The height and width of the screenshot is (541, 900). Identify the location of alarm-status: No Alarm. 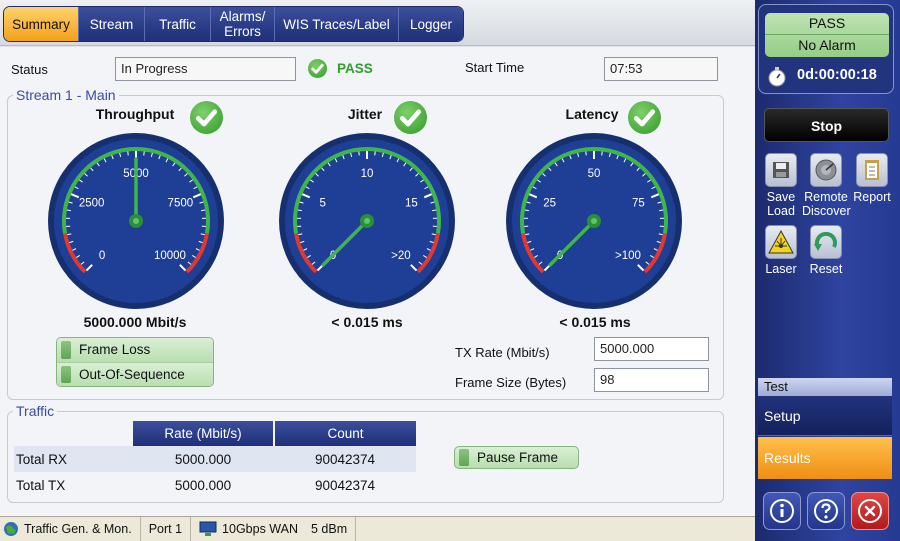
(827, 45).